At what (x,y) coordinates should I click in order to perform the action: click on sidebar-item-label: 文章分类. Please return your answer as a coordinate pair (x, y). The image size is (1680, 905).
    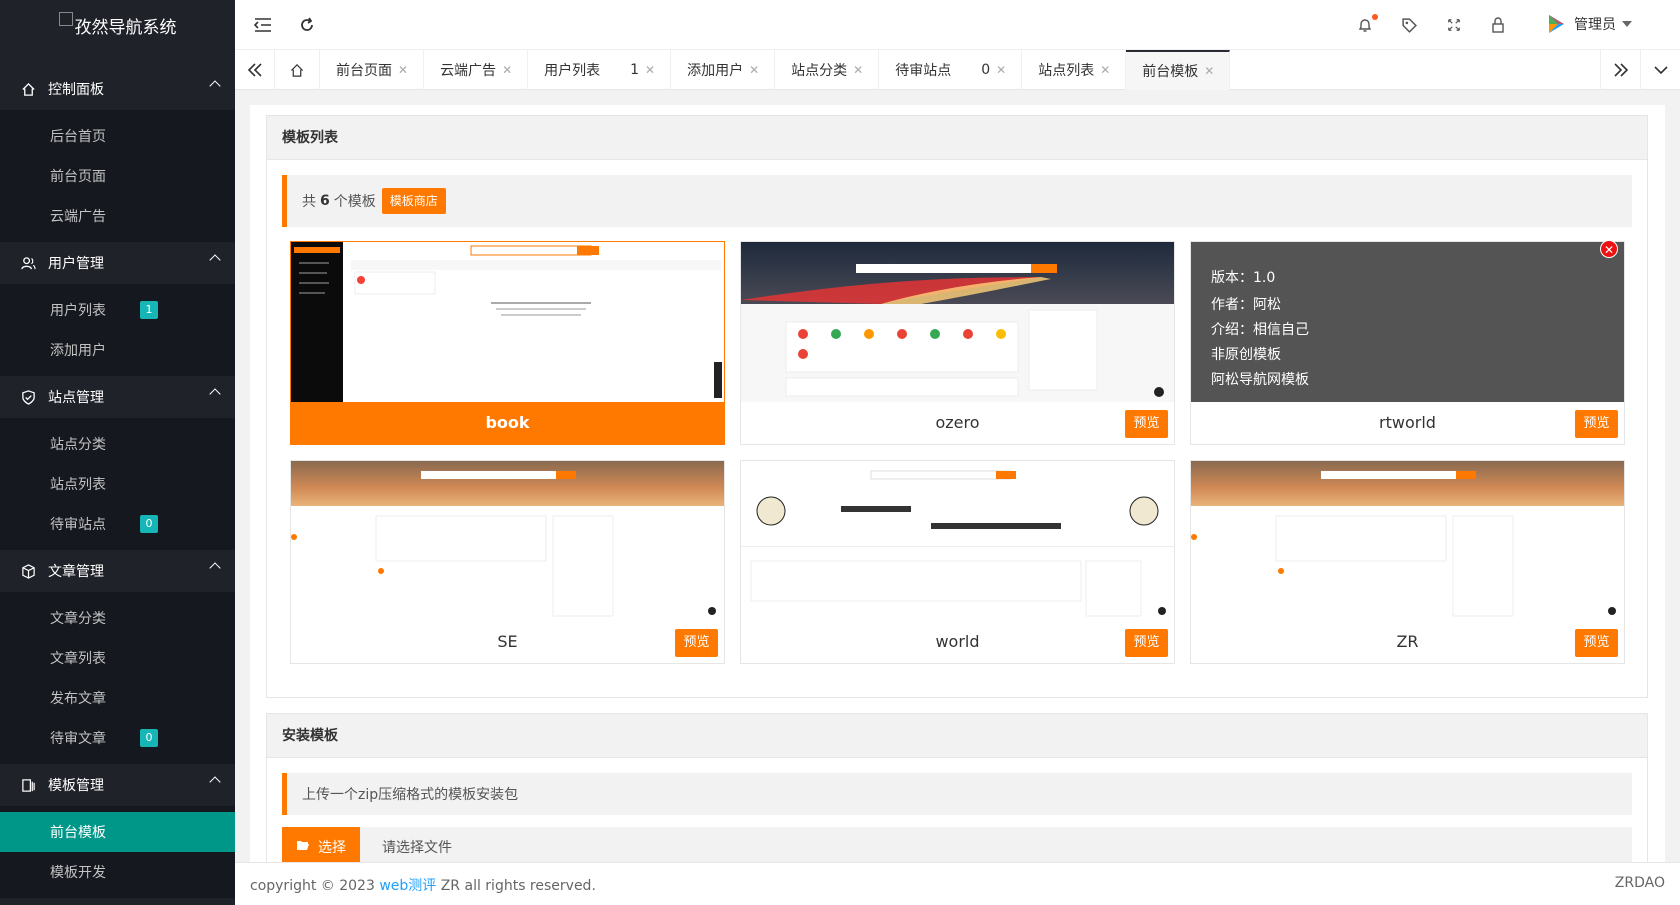
    Looking at the image, I should click on (78, 619).